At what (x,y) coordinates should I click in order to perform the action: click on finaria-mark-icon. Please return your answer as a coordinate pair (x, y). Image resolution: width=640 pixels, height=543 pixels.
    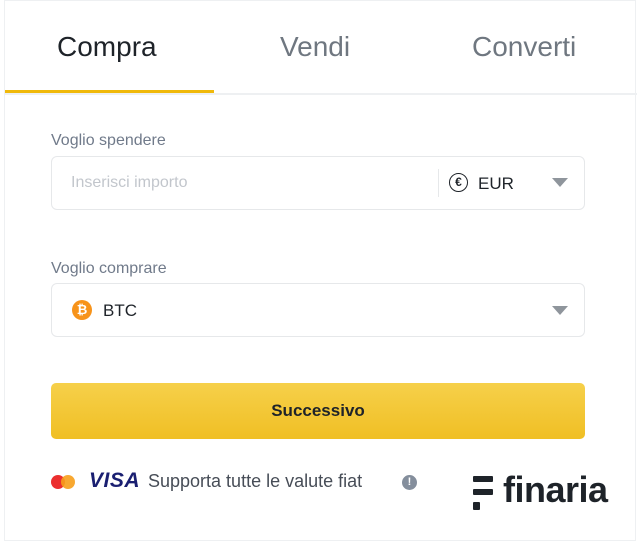
    Looking at the image, I should click on (484, 493).